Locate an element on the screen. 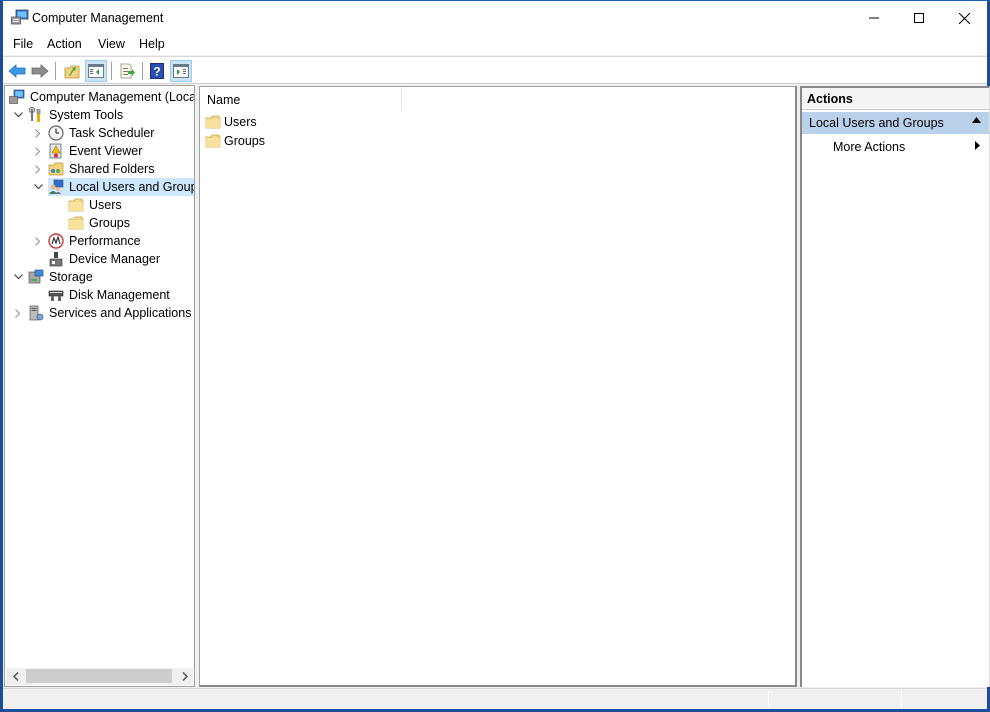 This screenshot has width=990, height=712. up-folder-icon is located at coordinates (72, 72).